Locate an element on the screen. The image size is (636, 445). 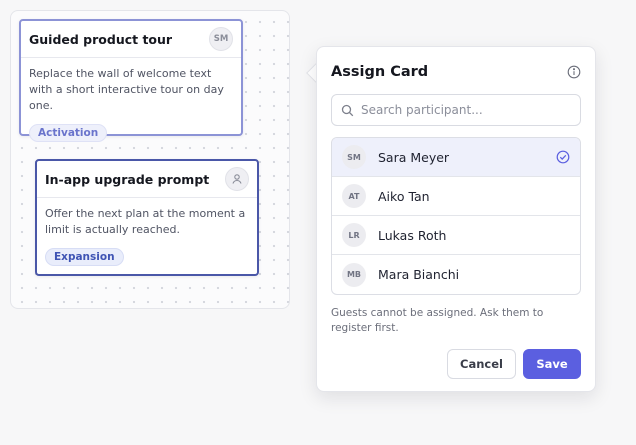
popover-title: Assign Card is located at coordinates (380, 72).